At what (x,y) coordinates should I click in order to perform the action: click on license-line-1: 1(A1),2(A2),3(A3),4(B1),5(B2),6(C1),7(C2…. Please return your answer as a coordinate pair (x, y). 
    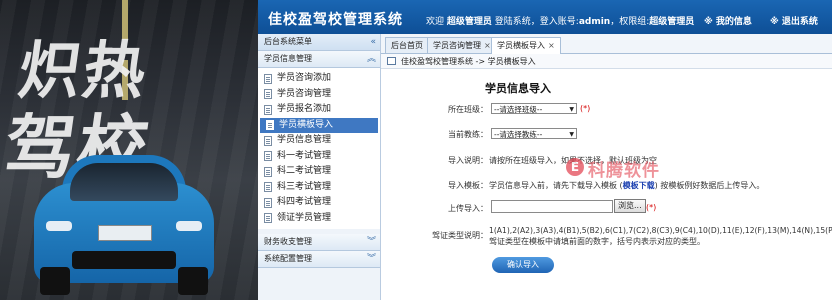
    Looking at the image, I should click on (660, 230).